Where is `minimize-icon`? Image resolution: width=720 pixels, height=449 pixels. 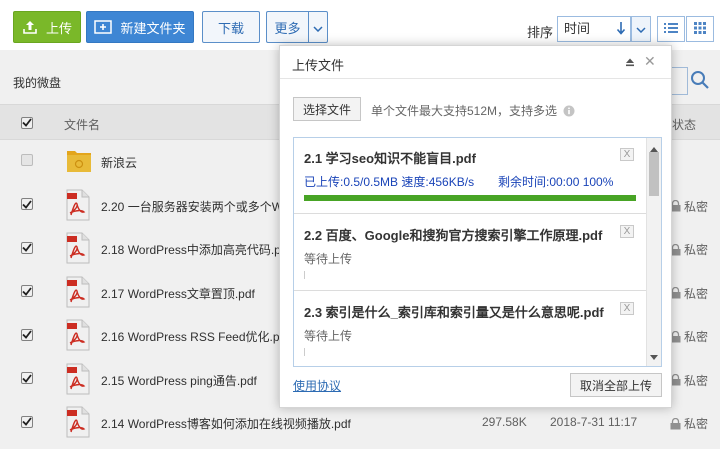 minimize-icon is located at coordinates (630, 63).